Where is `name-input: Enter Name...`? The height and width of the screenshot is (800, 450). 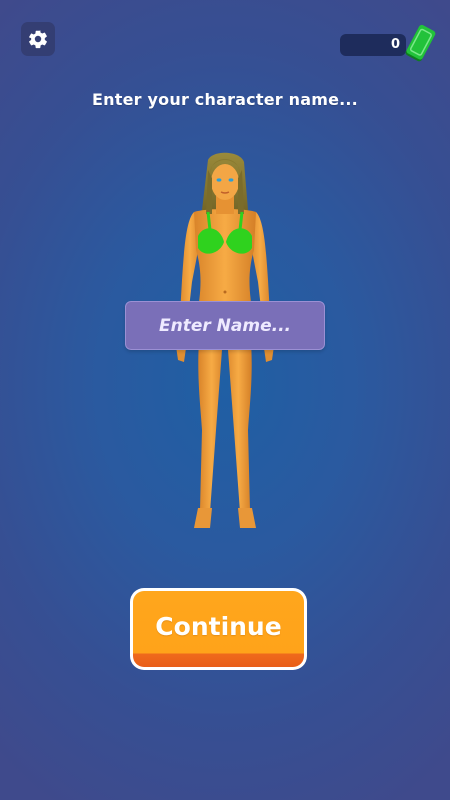
name-input: Enter Name... is located at coordinates (225, 325).